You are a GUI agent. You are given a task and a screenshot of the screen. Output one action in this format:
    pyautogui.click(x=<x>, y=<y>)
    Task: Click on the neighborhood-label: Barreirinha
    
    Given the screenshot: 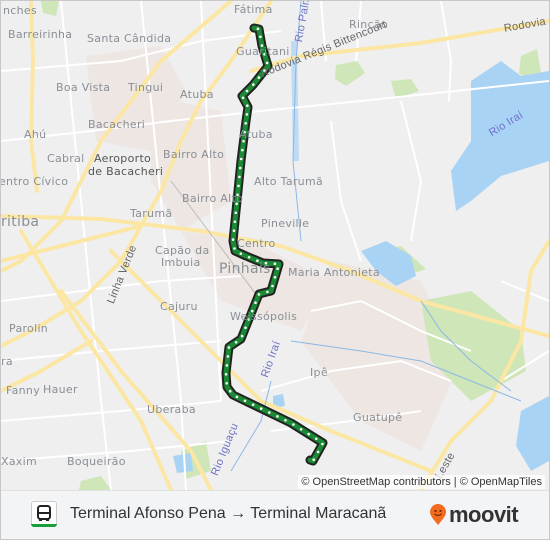 What is the action you would take?
    pyautogui.click(x=40, y=34)
    